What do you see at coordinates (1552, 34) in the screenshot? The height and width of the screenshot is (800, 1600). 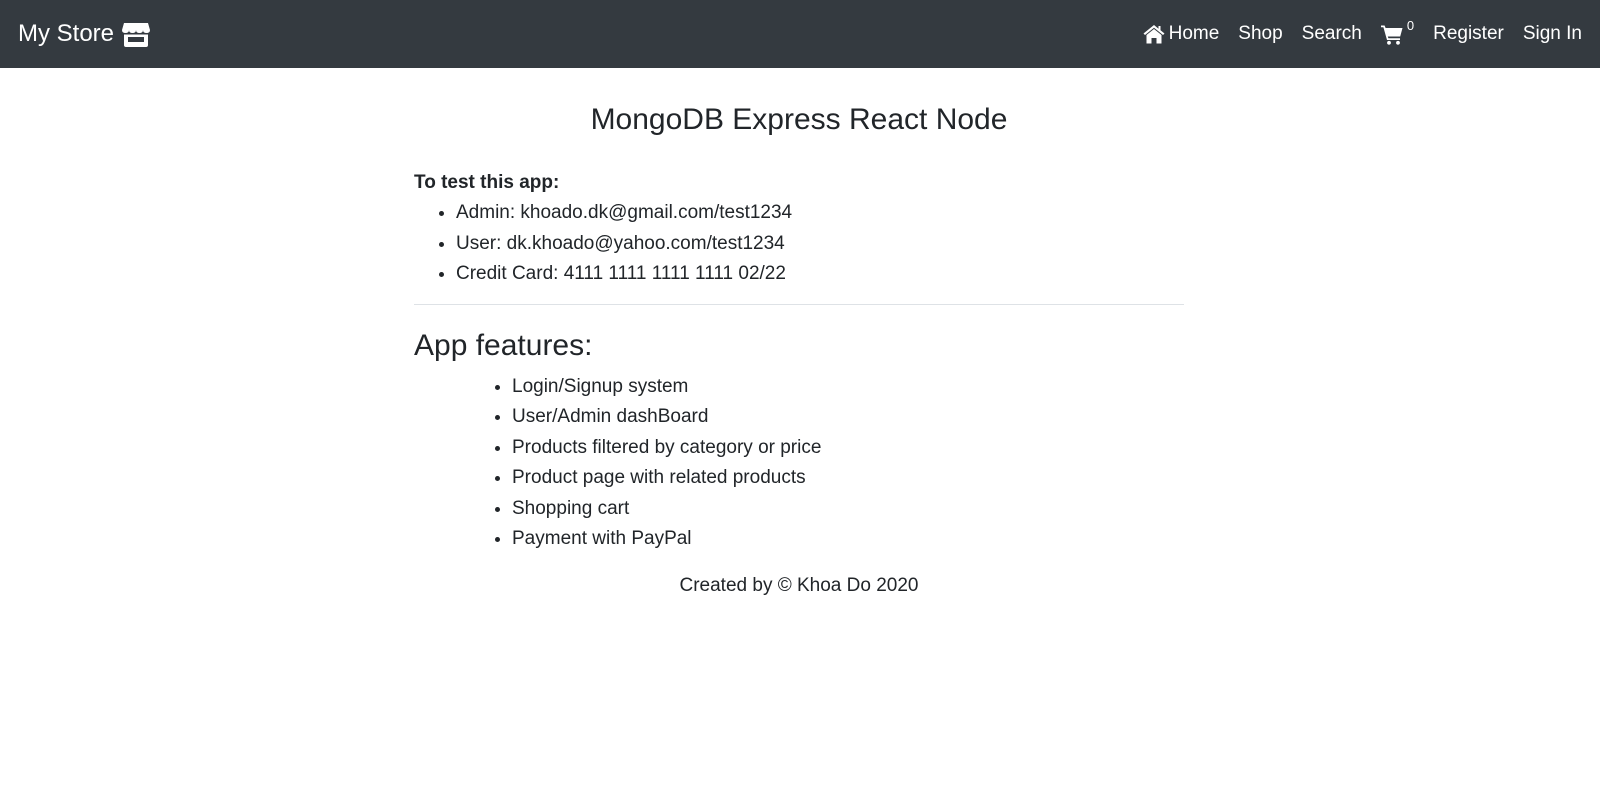 I see `nav-sign-in-link: Sign In` at bounding box center [1552, 34].